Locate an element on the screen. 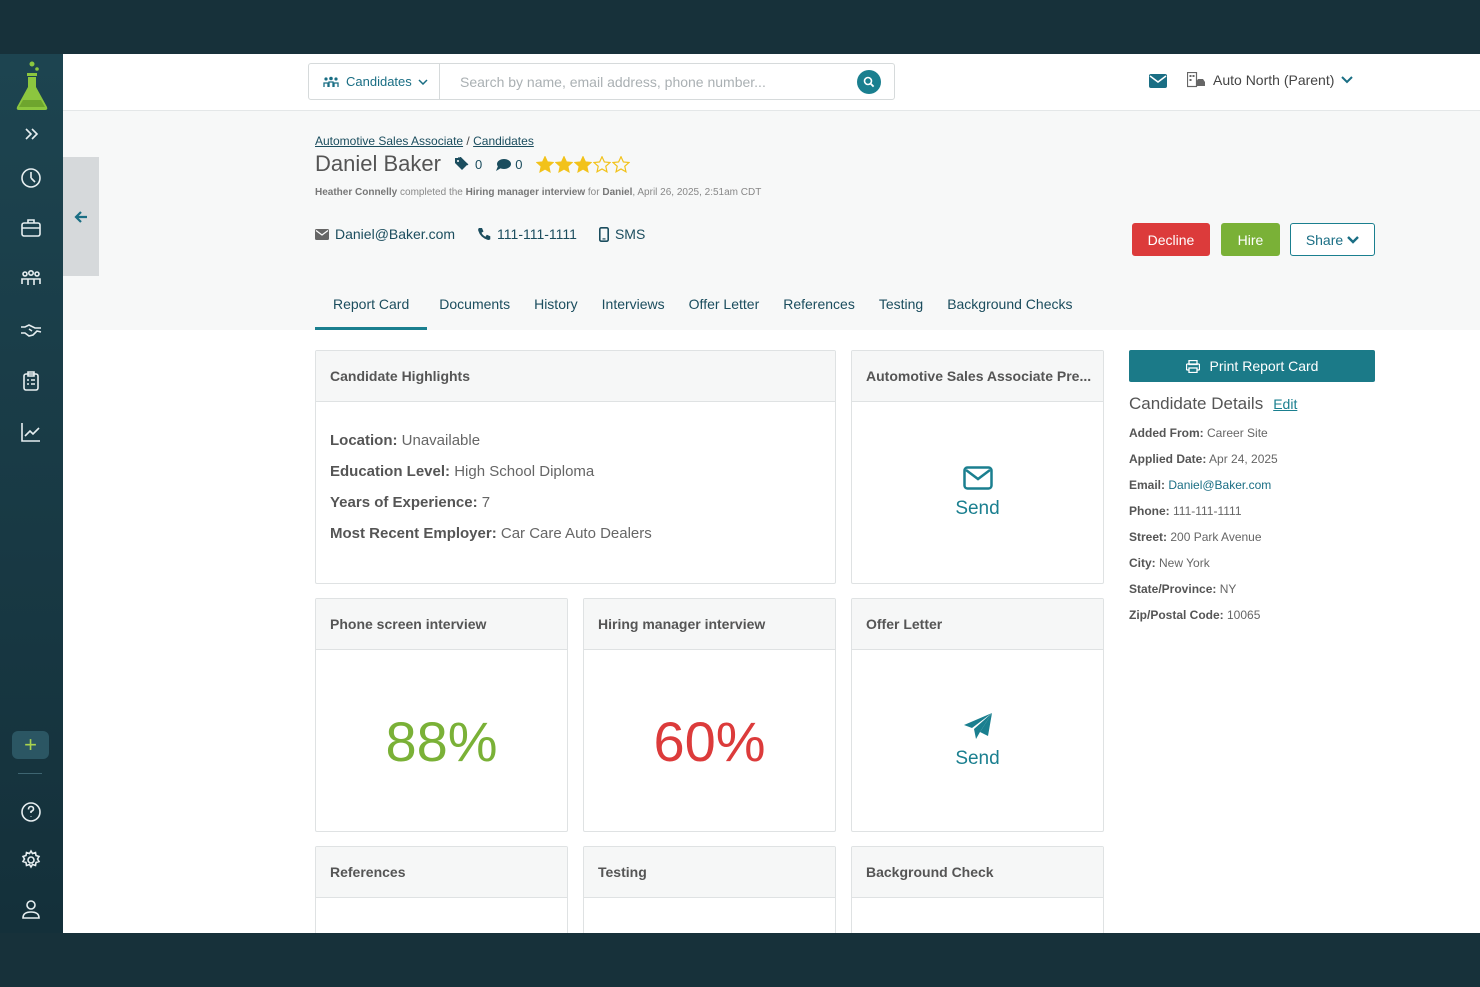 The height and width of the screenshot is (987, 1480). send-label: Send is located at coordinates (977, 758).